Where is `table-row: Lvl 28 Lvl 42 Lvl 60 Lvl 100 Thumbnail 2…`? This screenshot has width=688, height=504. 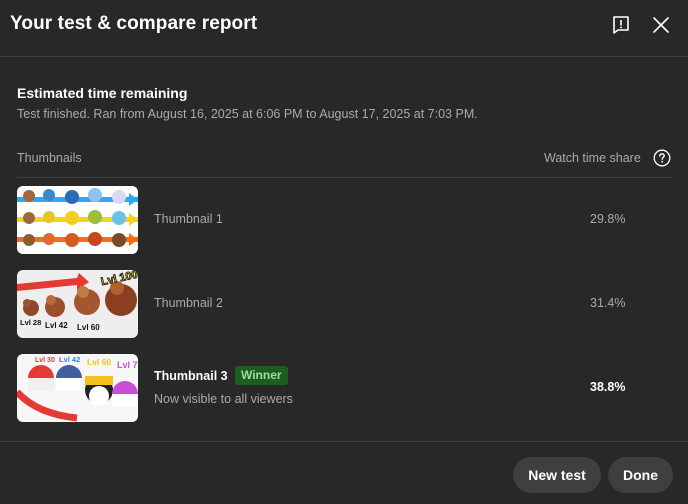
table-row: Lvl 28 Lvl 42 Lvl 60 Lvl 100 Thumbnail 2… is located at coordinates (345, 304).